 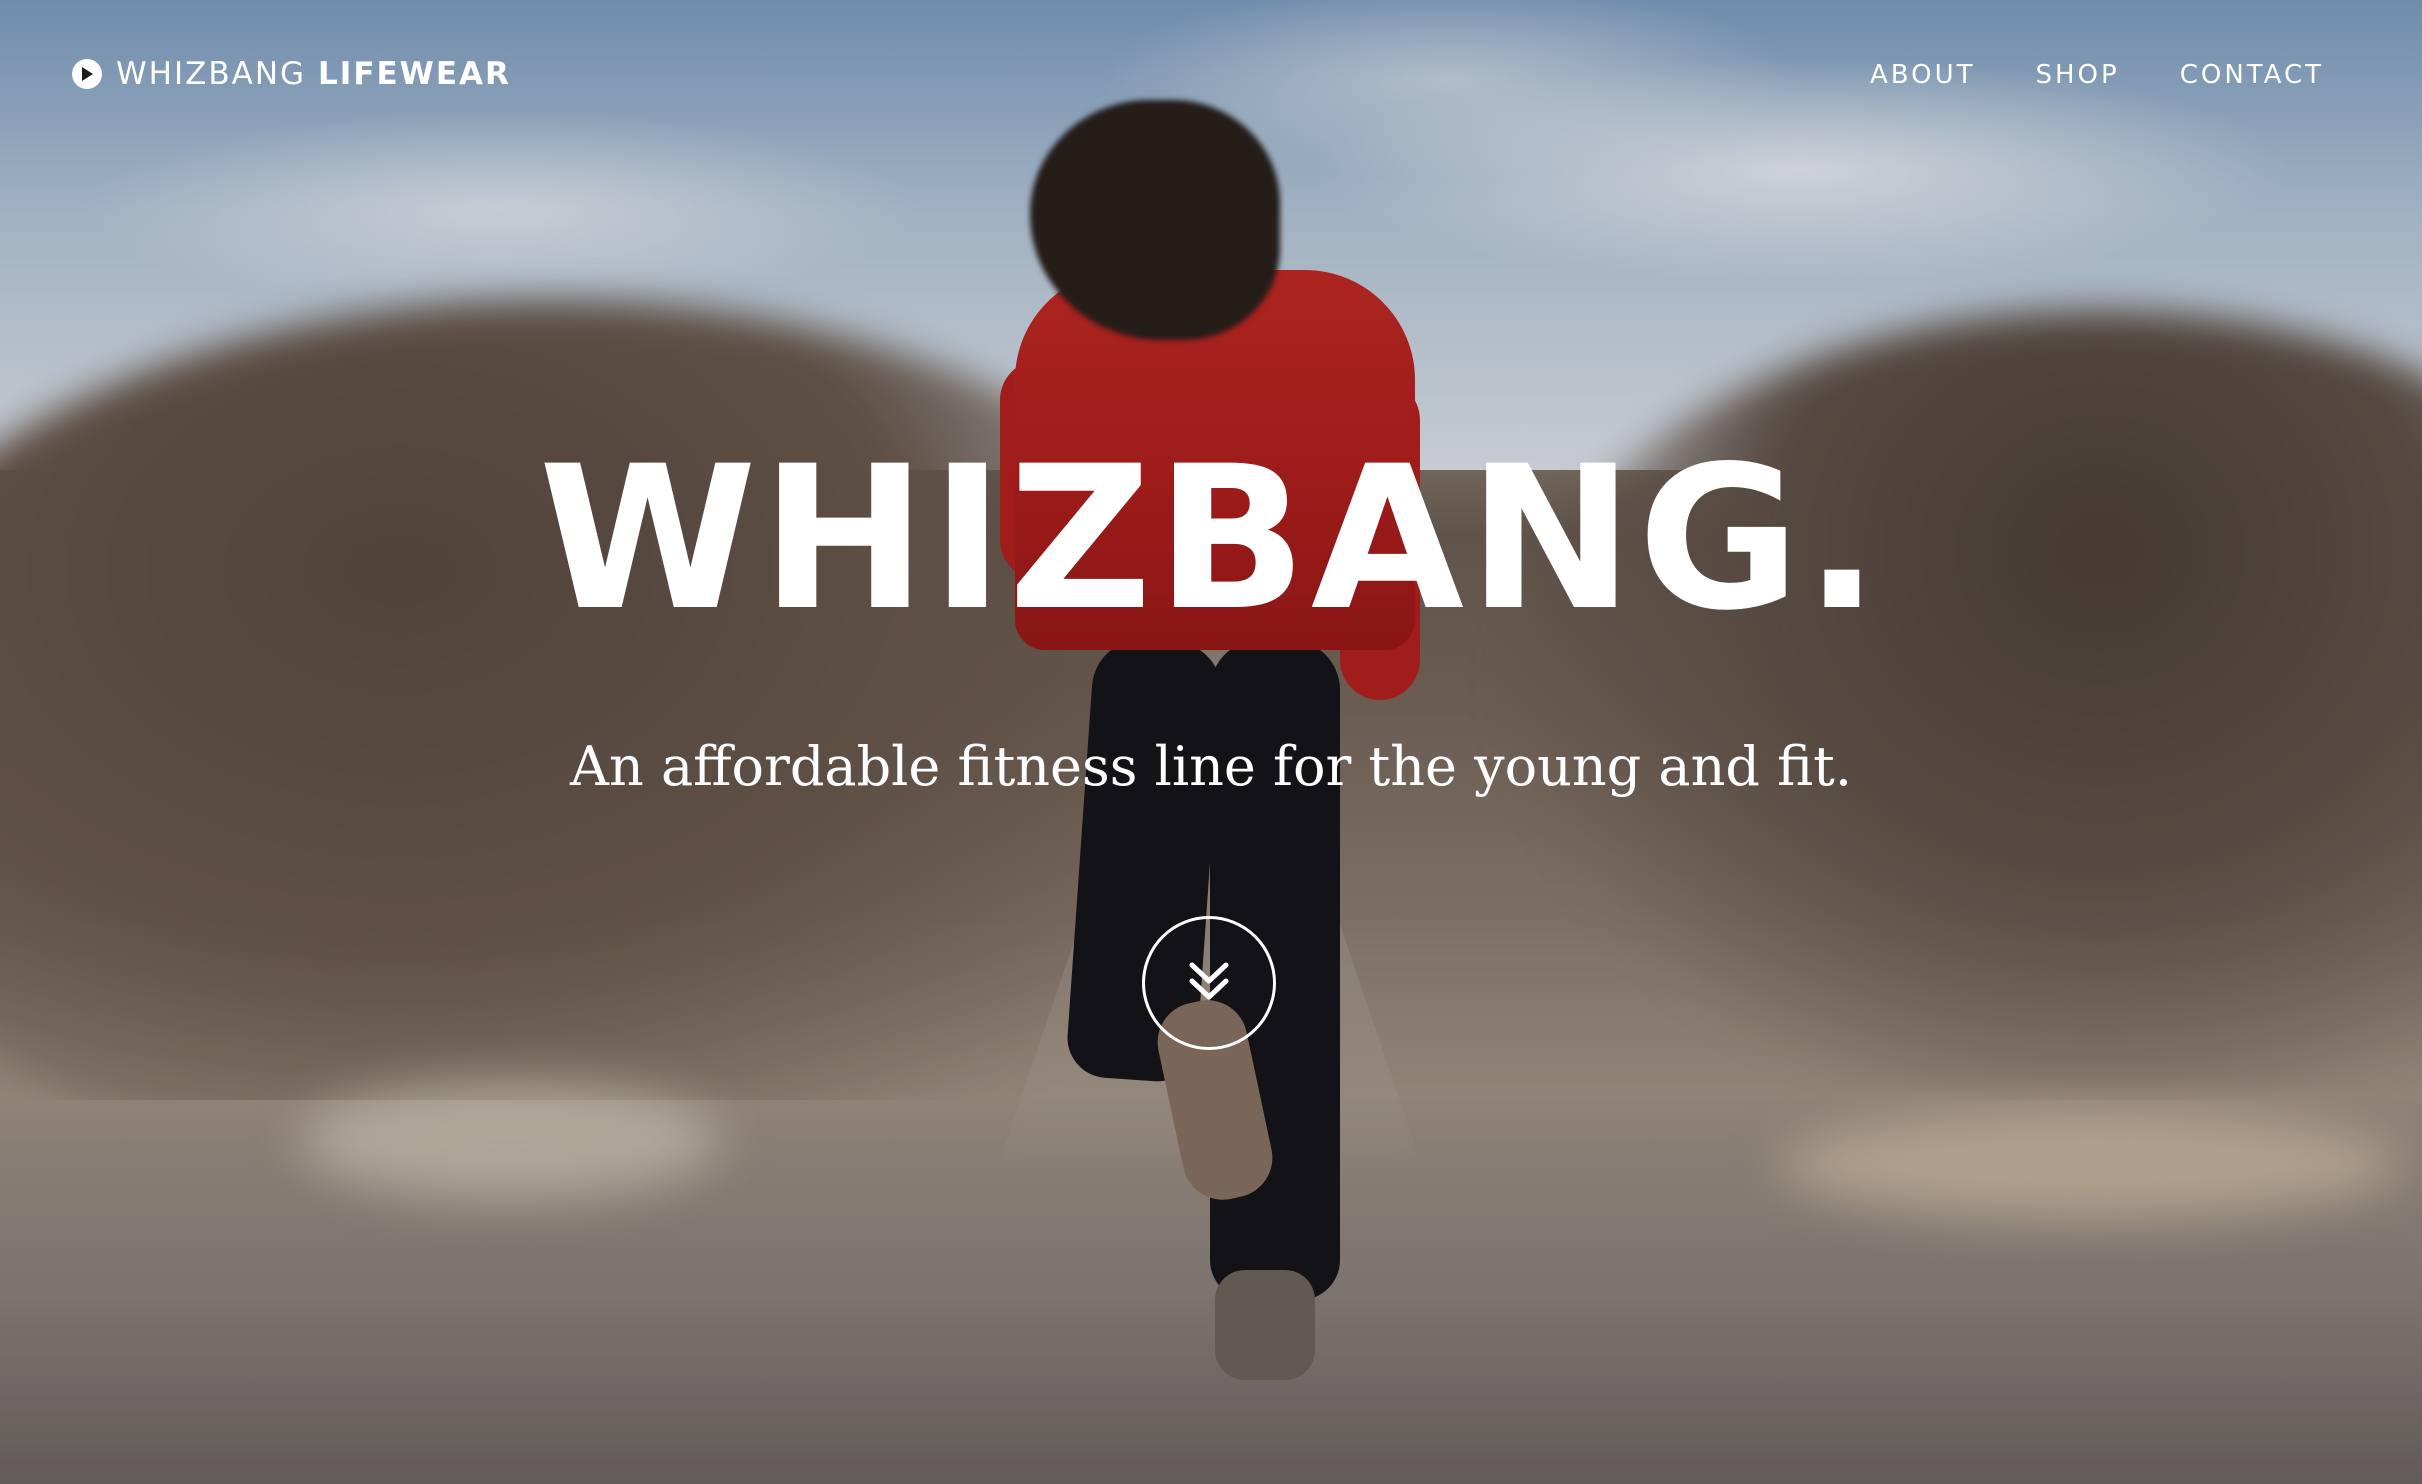 What do you see at coordinates (1211, 80) in the screenshot?
I see `navbar: WHIZBANG LIFEWEAR ABOUT SHOP CONTACT` at bounding box center [1211, 80].